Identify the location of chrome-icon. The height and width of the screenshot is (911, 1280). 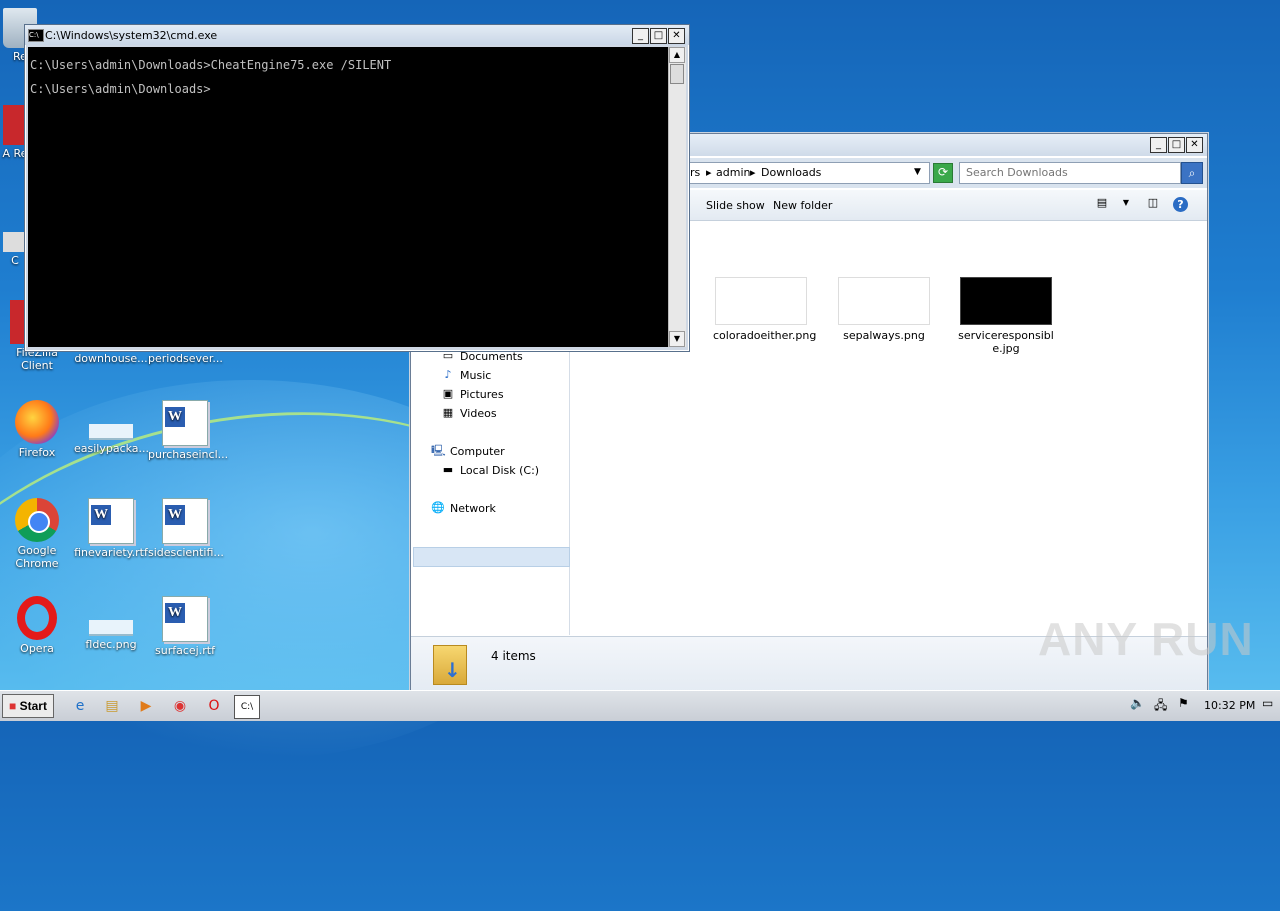
(37, 520).